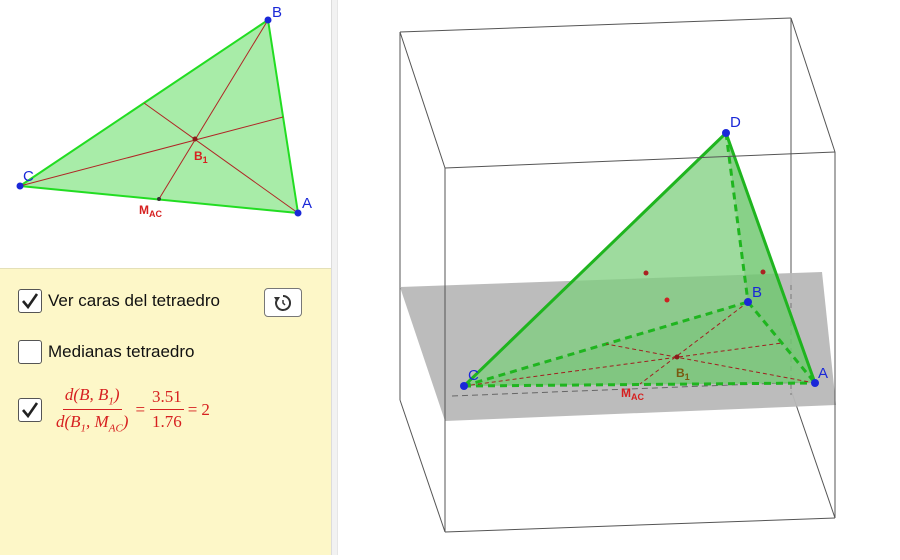  What do you see at coordinates (464, 386) in the screenshot?
I see `point-c-3d` at bounding box center [464, 386].